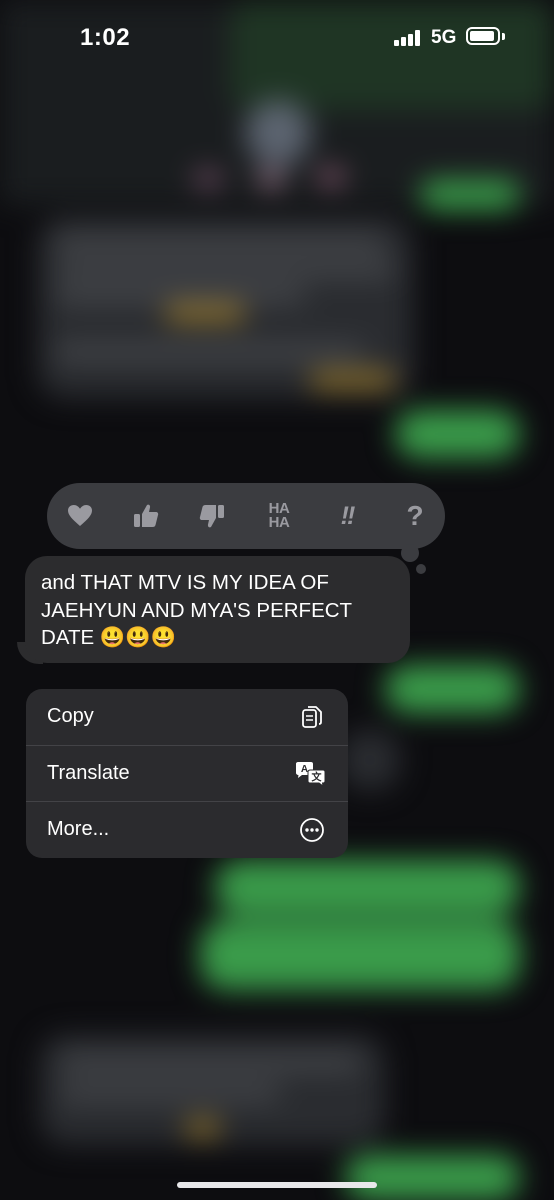  Describe the element at coordinates (277, 1185) in the screenshot. I see `home-indicator` at that location.